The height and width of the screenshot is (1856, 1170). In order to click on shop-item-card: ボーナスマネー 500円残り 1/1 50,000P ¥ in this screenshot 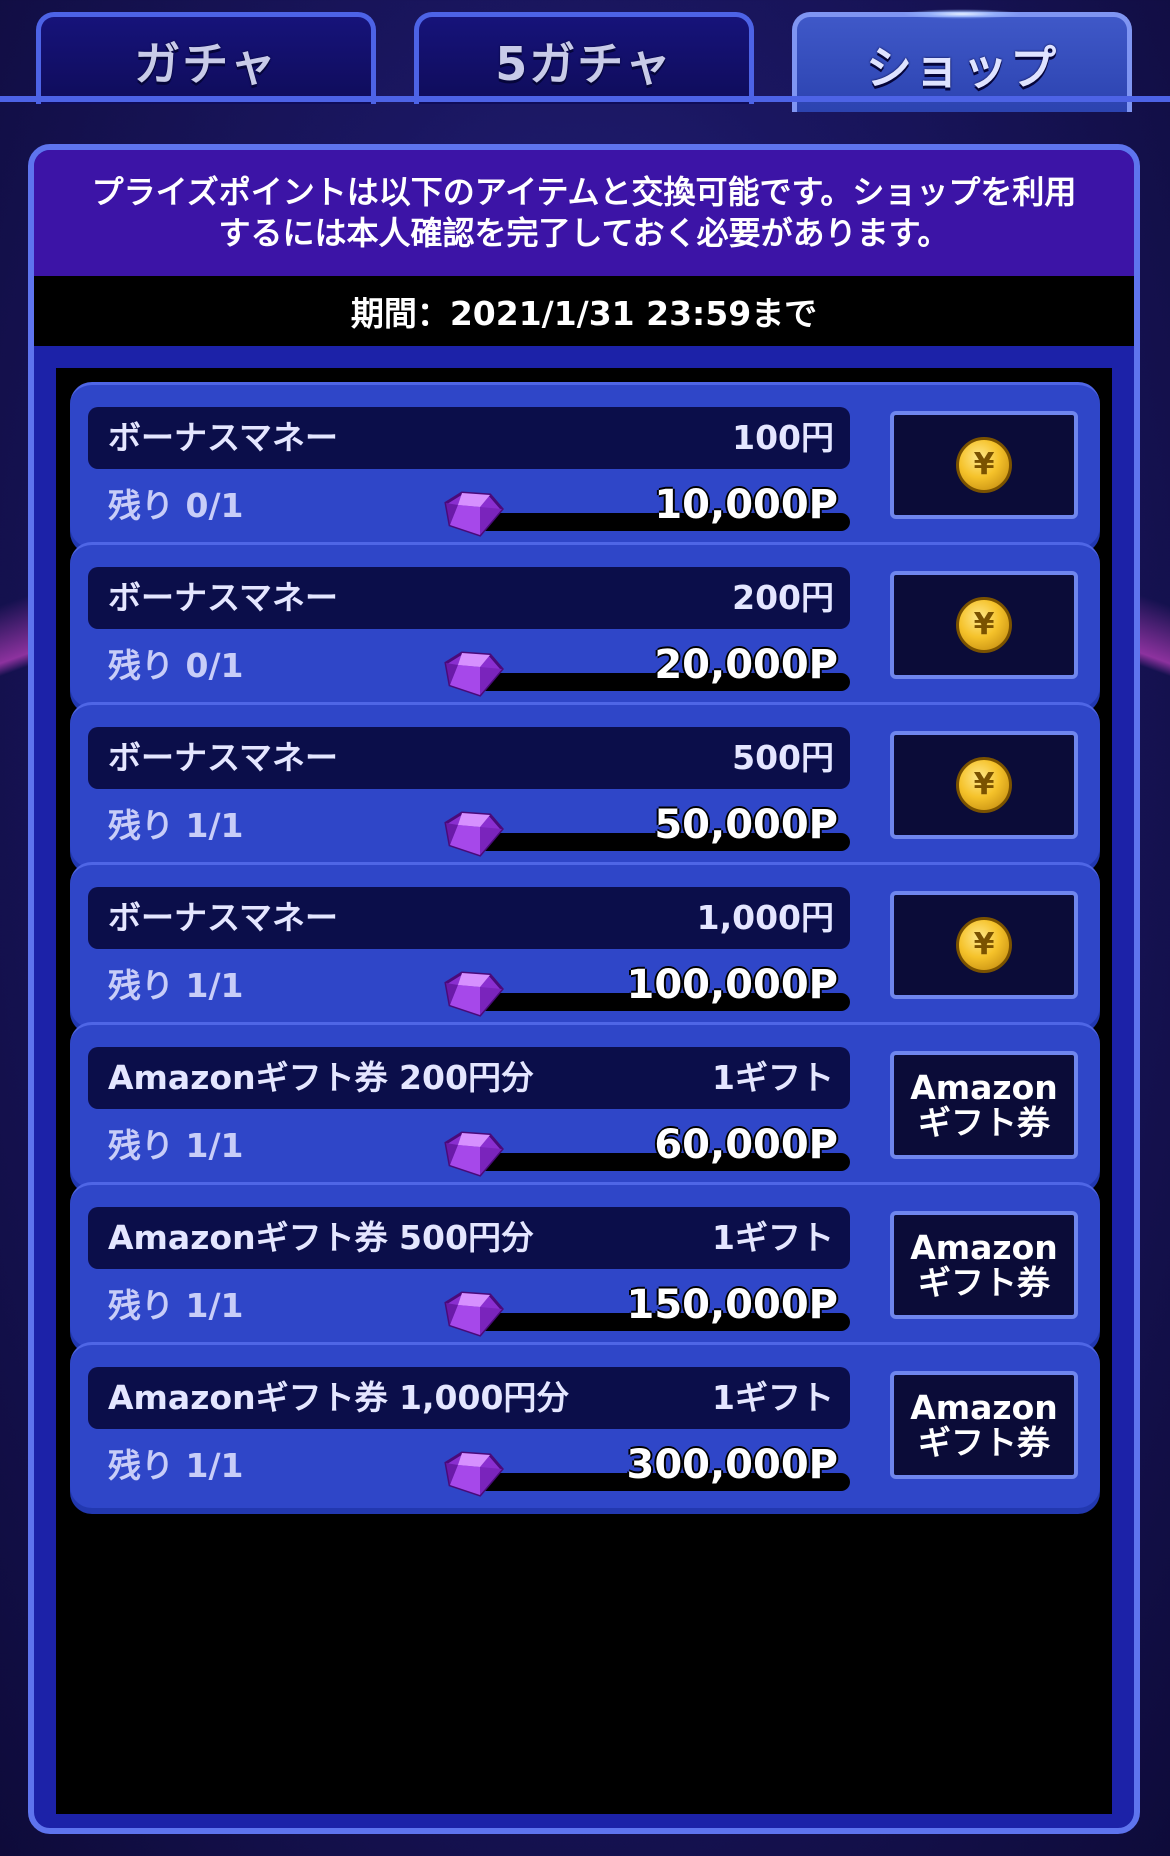, I will do `click(585, 785)`.